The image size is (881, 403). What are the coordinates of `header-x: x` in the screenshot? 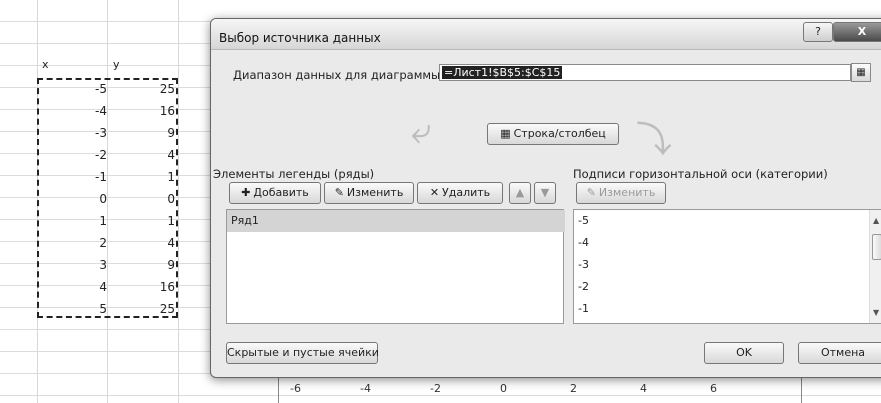 It's located at (45, 64).